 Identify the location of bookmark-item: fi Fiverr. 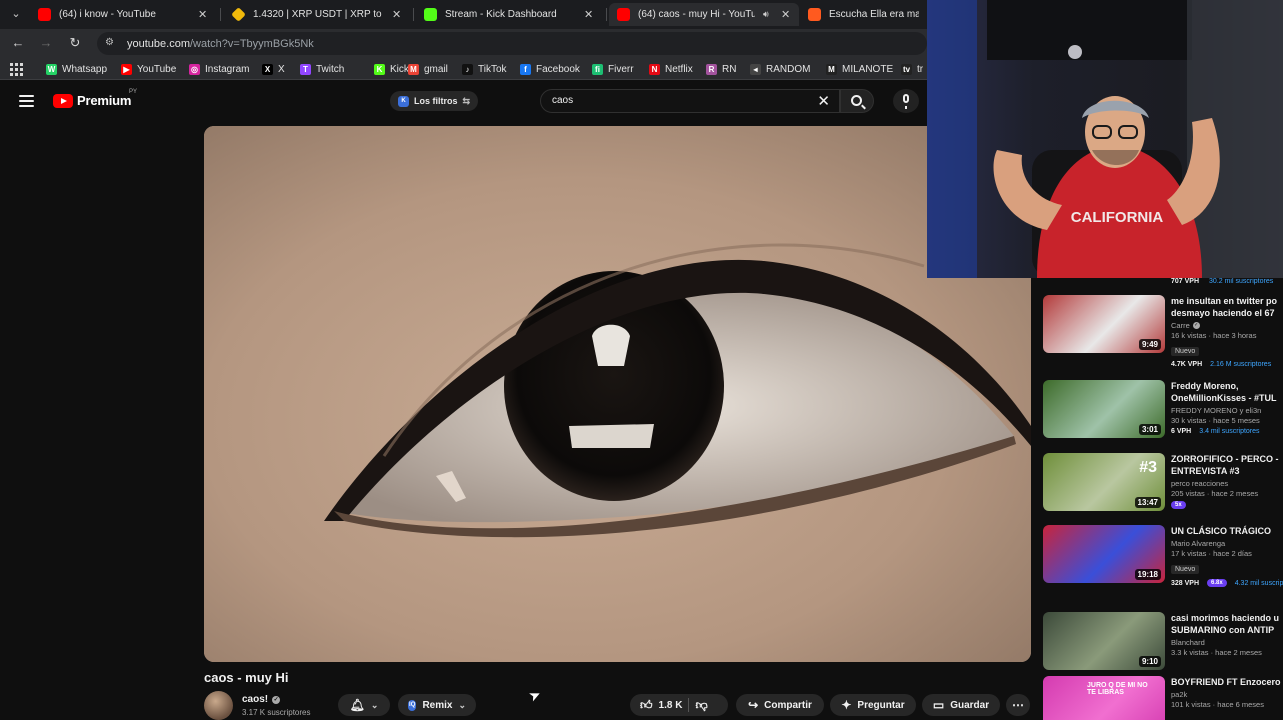
(613, 69).